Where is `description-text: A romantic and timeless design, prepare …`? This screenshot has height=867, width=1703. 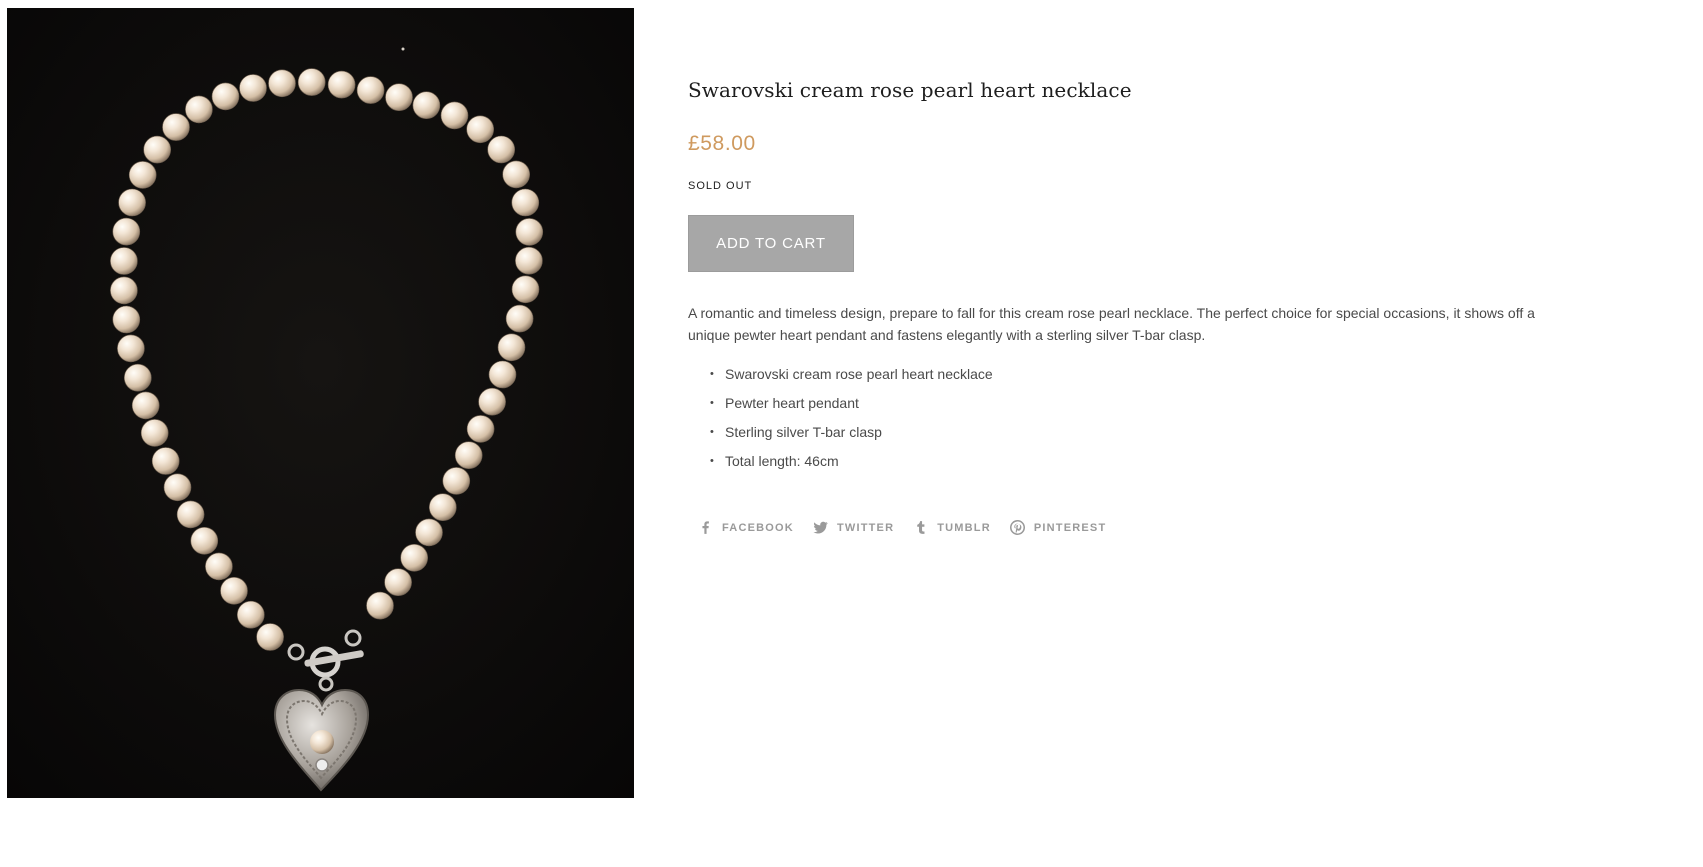 description-text: A romantic and timeless design, prepare … is located at coordinates (1111, 324).